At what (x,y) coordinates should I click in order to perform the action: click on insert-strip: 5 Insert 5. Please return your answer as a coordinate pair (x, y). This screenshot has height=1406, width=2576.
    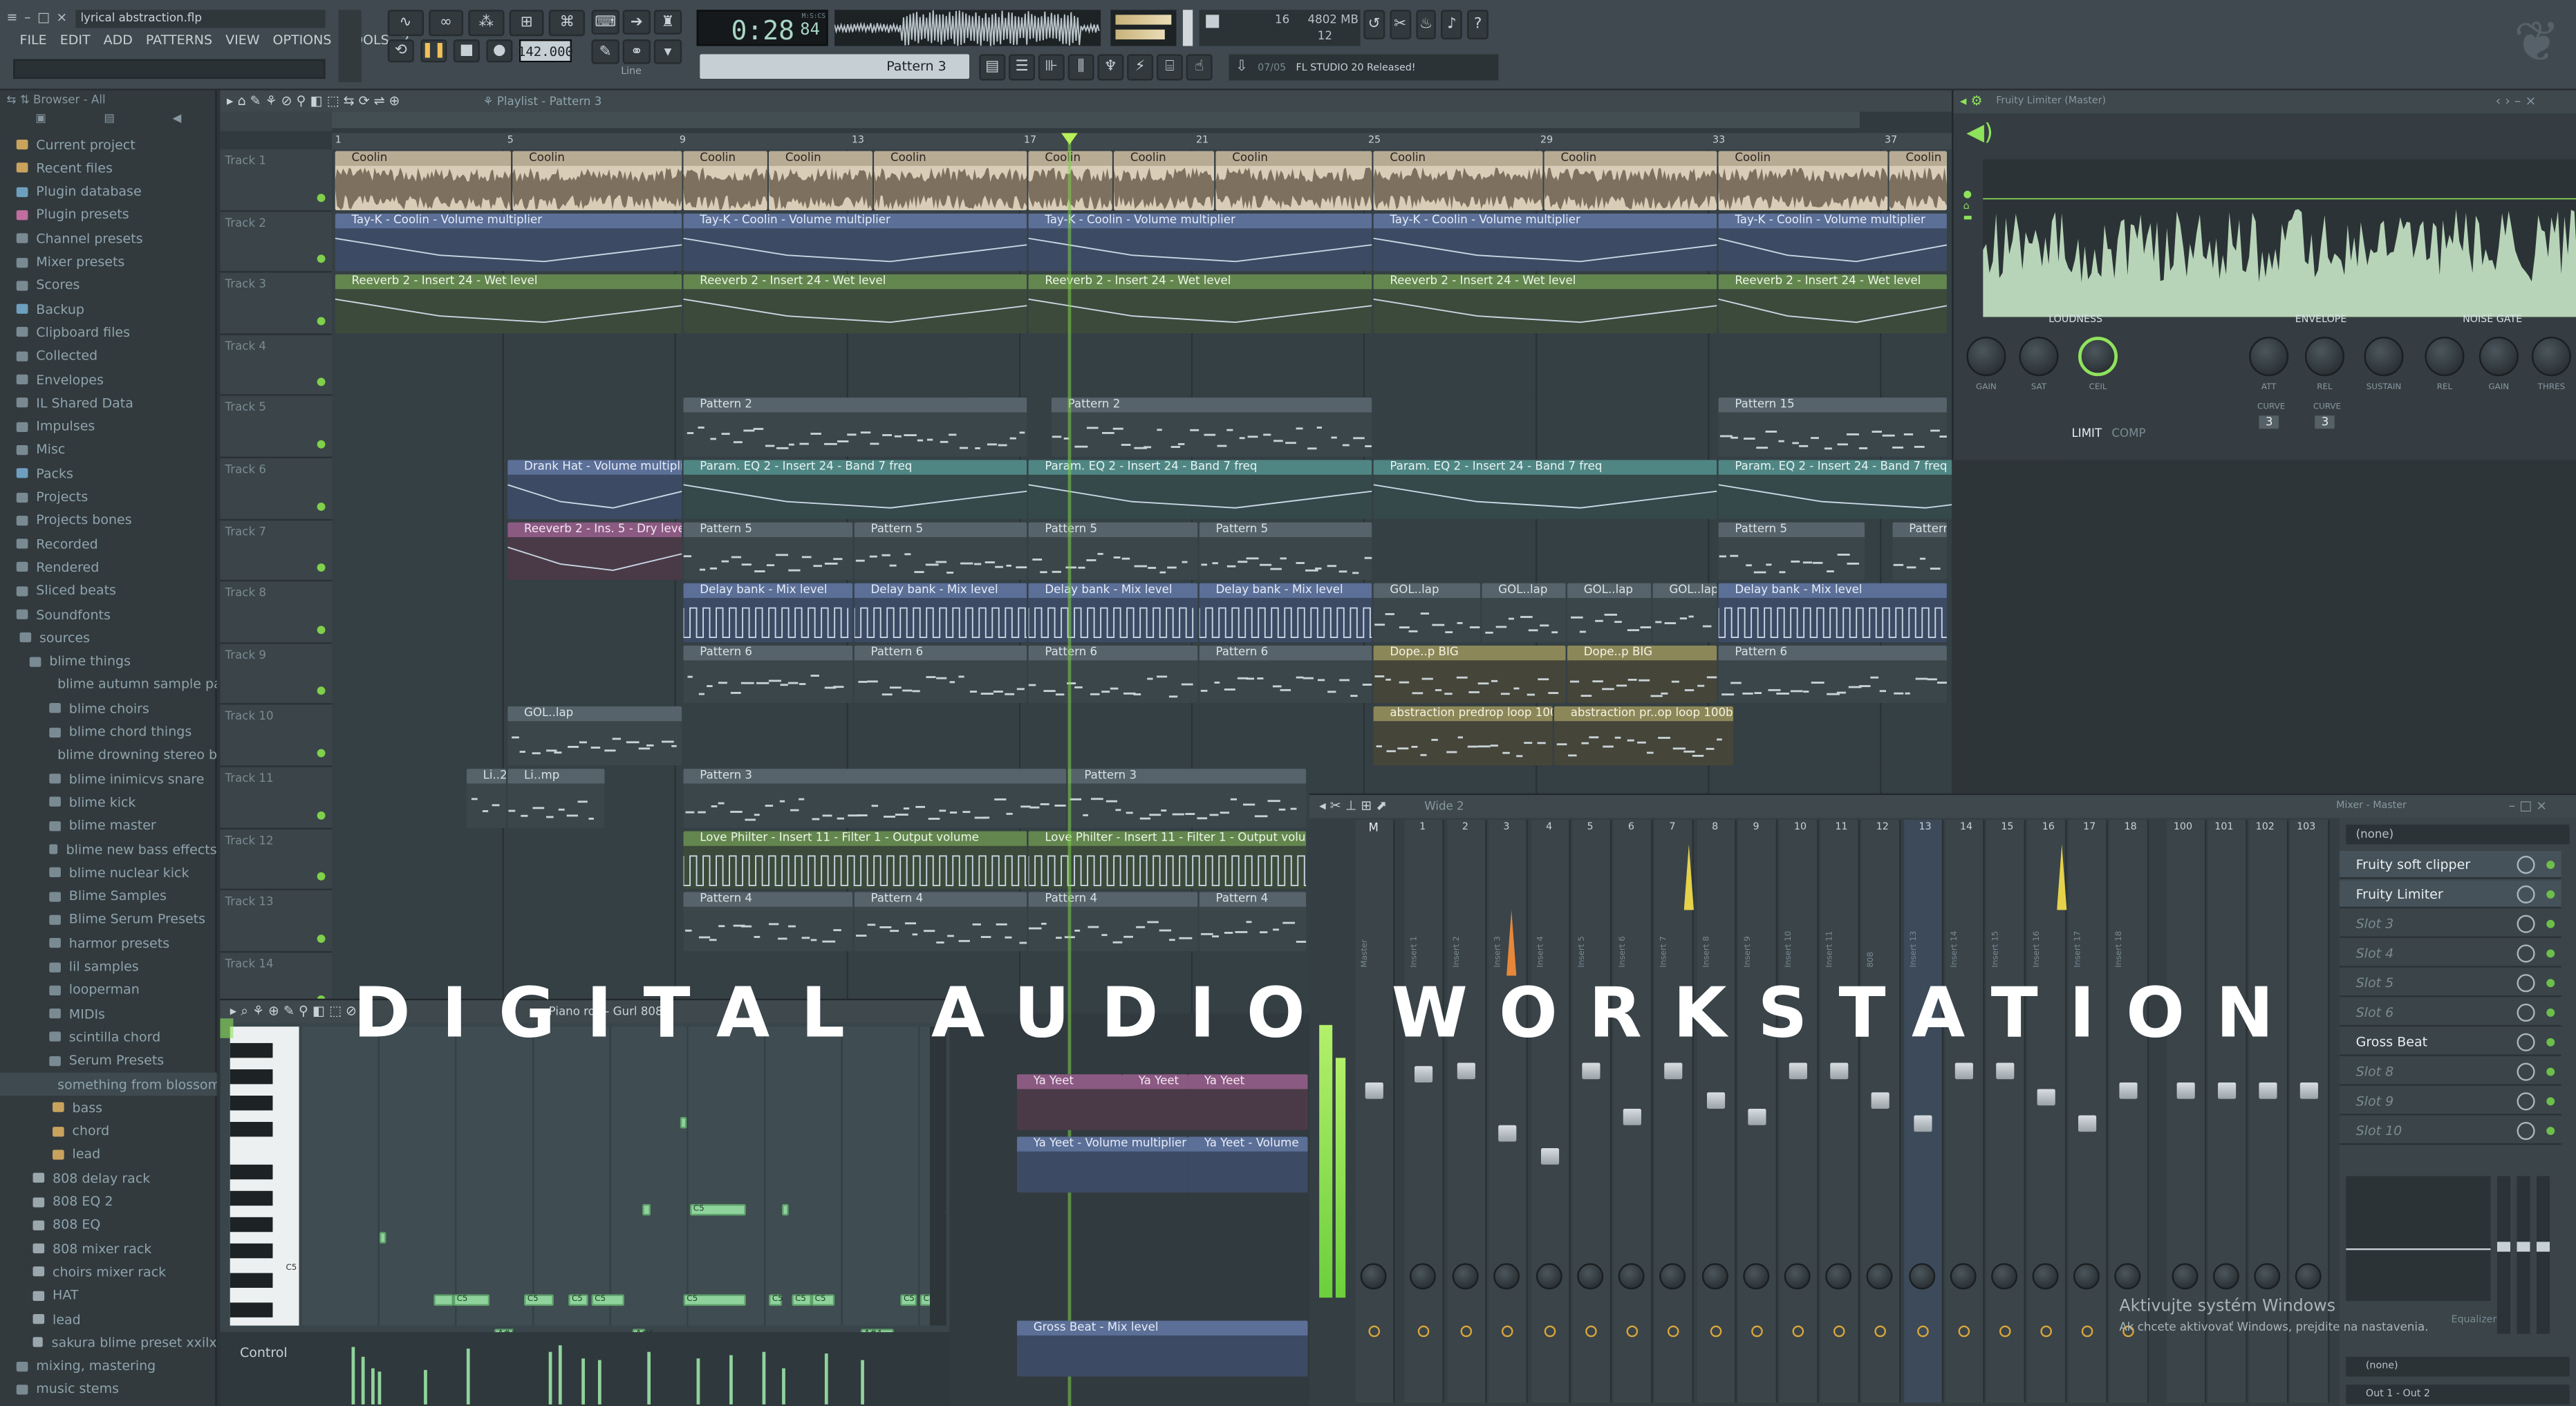
    Looking at the image, I should click on (1592, 1111).